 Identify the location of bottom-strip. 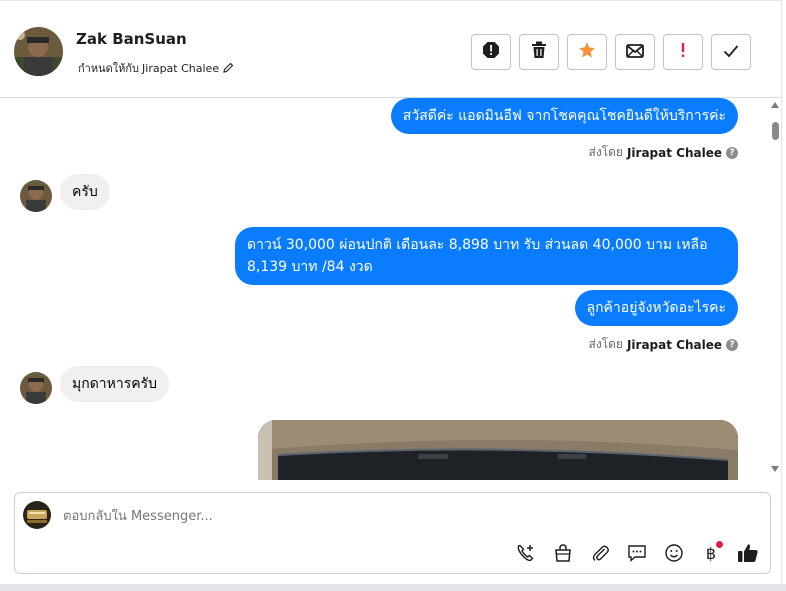
(393, 587).